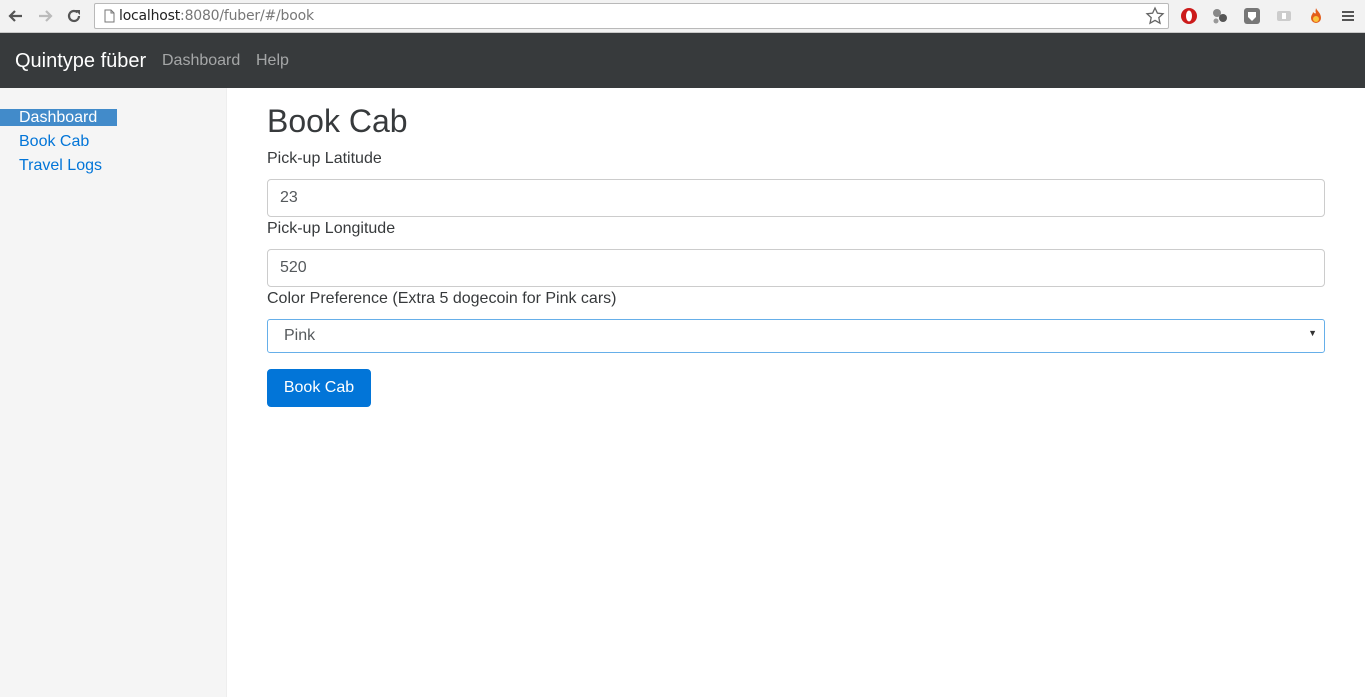  Describe the element at coordinates (272, 61) in the screenshot. I see `nav-link-help: Help` at that location.